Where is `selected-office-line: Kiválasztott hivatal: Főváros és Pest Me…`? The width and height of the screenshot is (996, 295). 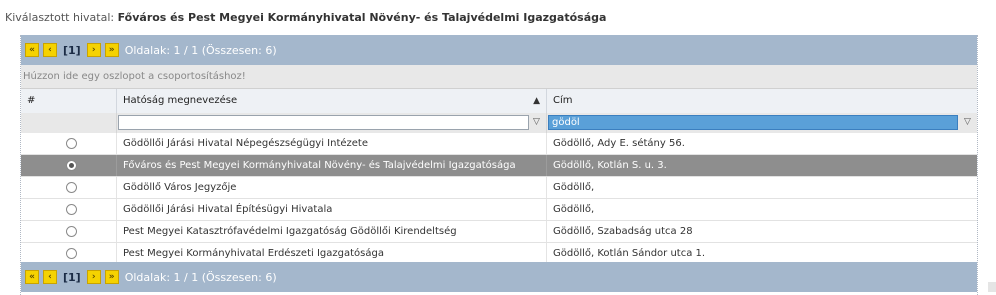
selected-office-line: Kiválasztott hivatal: Főváros és Pest Me… is located at coordinates (305, 17).